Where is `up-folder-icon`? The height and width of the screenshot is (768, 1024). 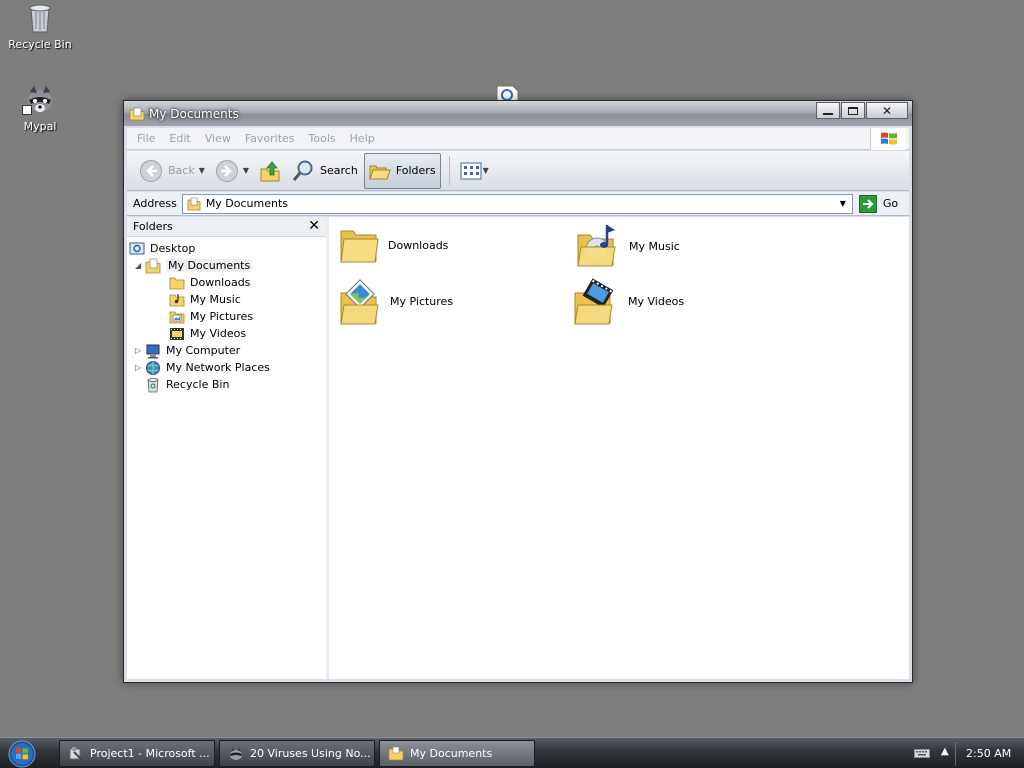 up-folder-icon is located at coordinates (270, 170).